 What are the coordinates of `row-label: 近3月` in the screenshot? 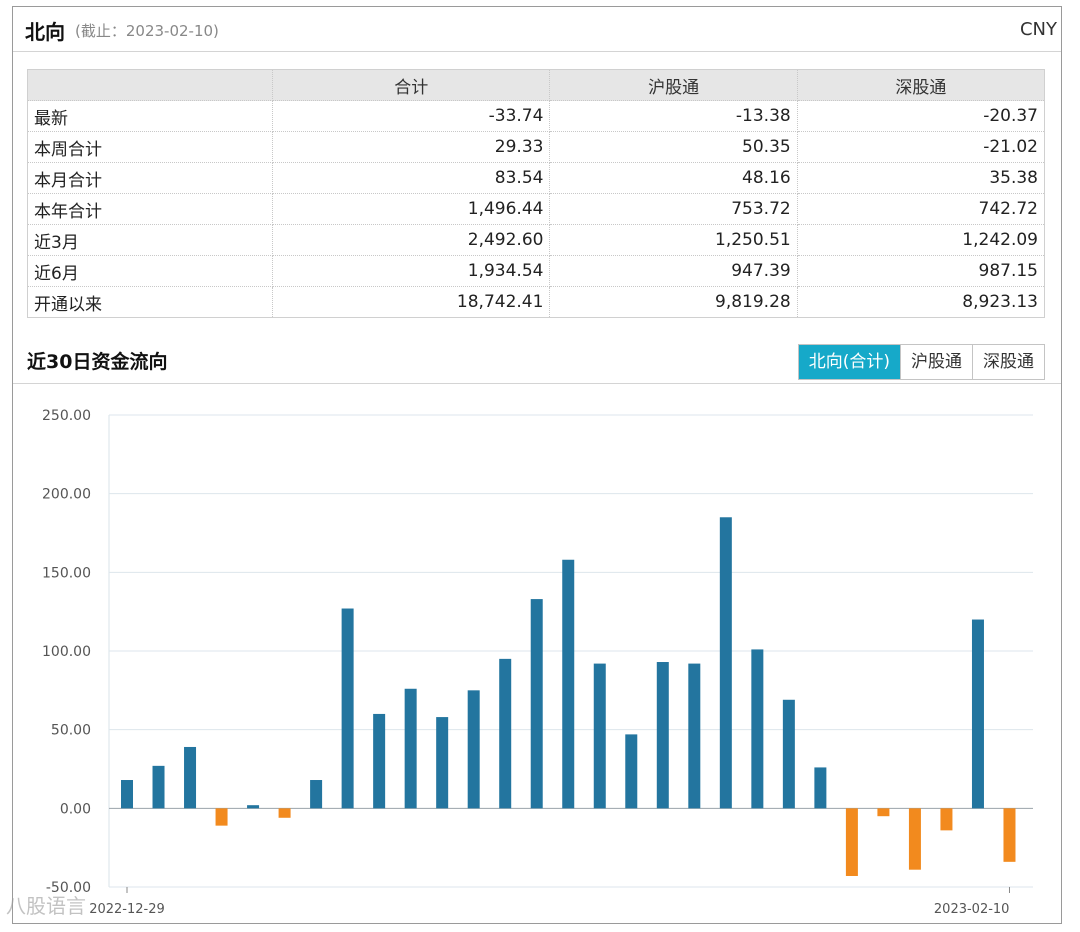 It's located at (150, 240).